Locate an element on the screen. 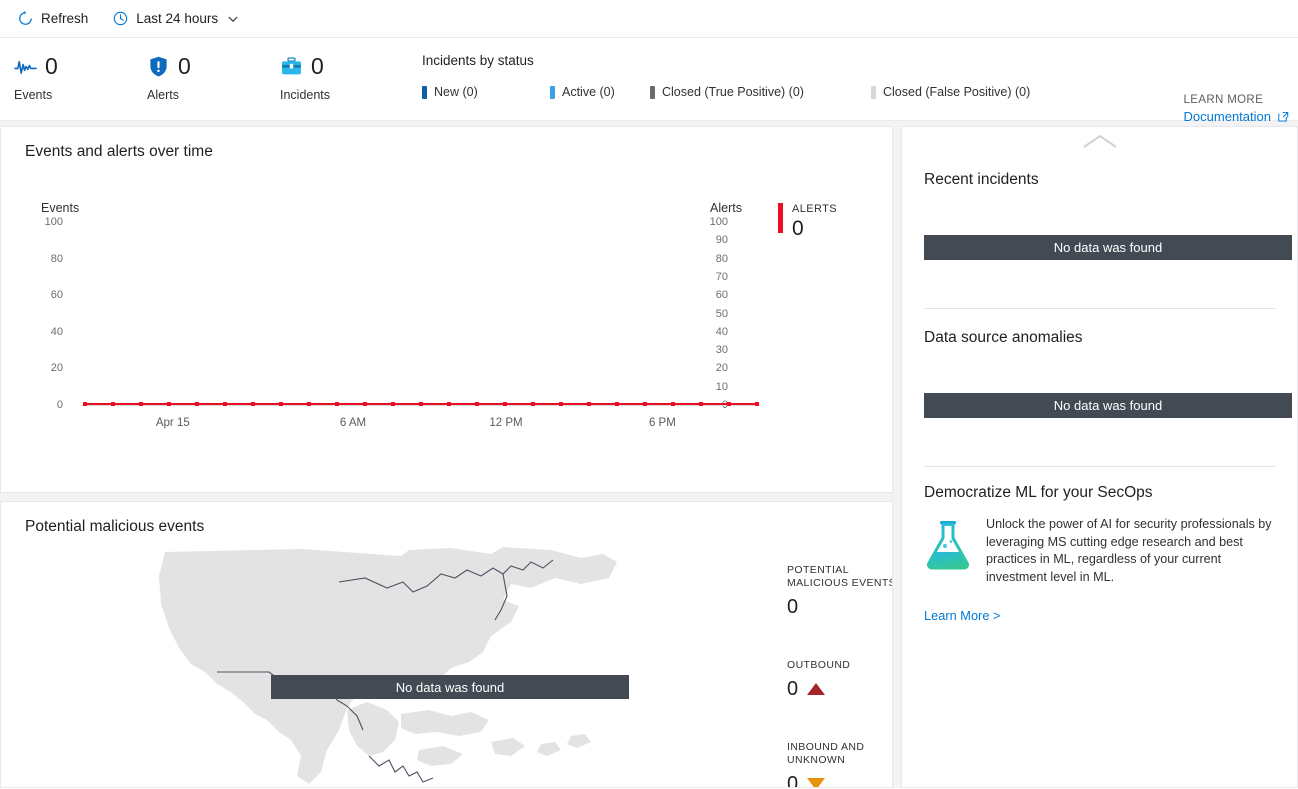 This screenshot has width=1298, height=789. north-america-map is located at coordinates (388, 665).